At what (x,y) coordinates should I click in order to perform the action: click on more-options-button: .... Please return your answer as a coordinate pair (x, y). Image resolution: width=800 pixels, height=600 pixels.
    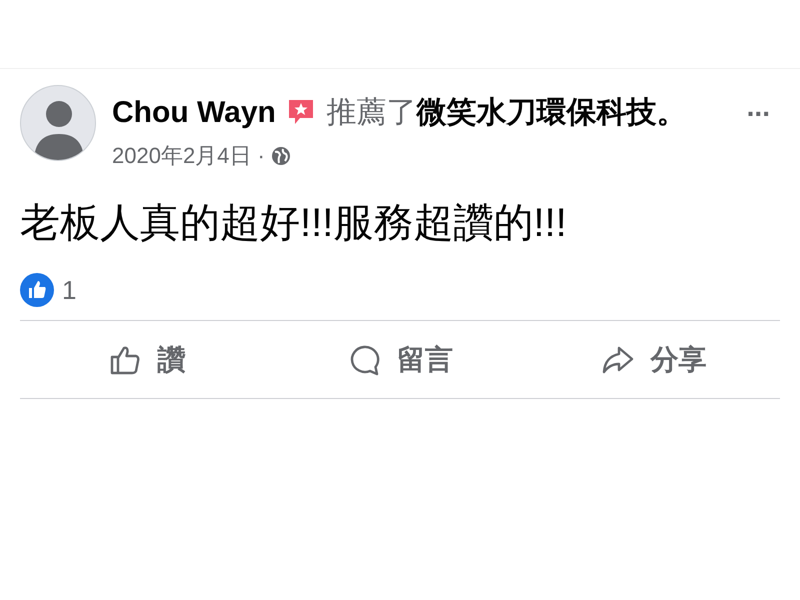
    Looking at the image, I should click on (756, 107).